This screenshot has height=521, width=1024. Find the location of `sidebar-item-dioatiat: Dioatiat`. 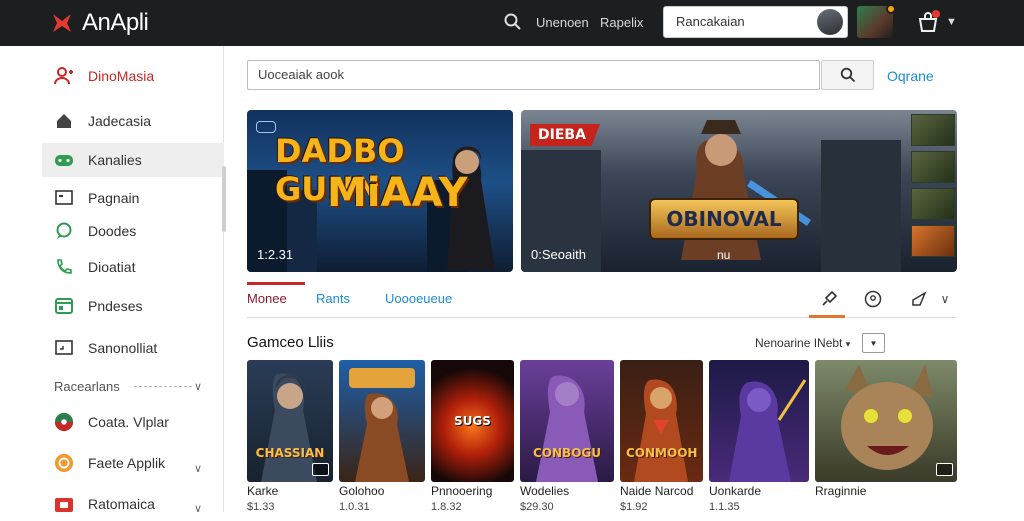

sidebar-item-dioatiat: Dioatiat is located at coordinates (133, 267).